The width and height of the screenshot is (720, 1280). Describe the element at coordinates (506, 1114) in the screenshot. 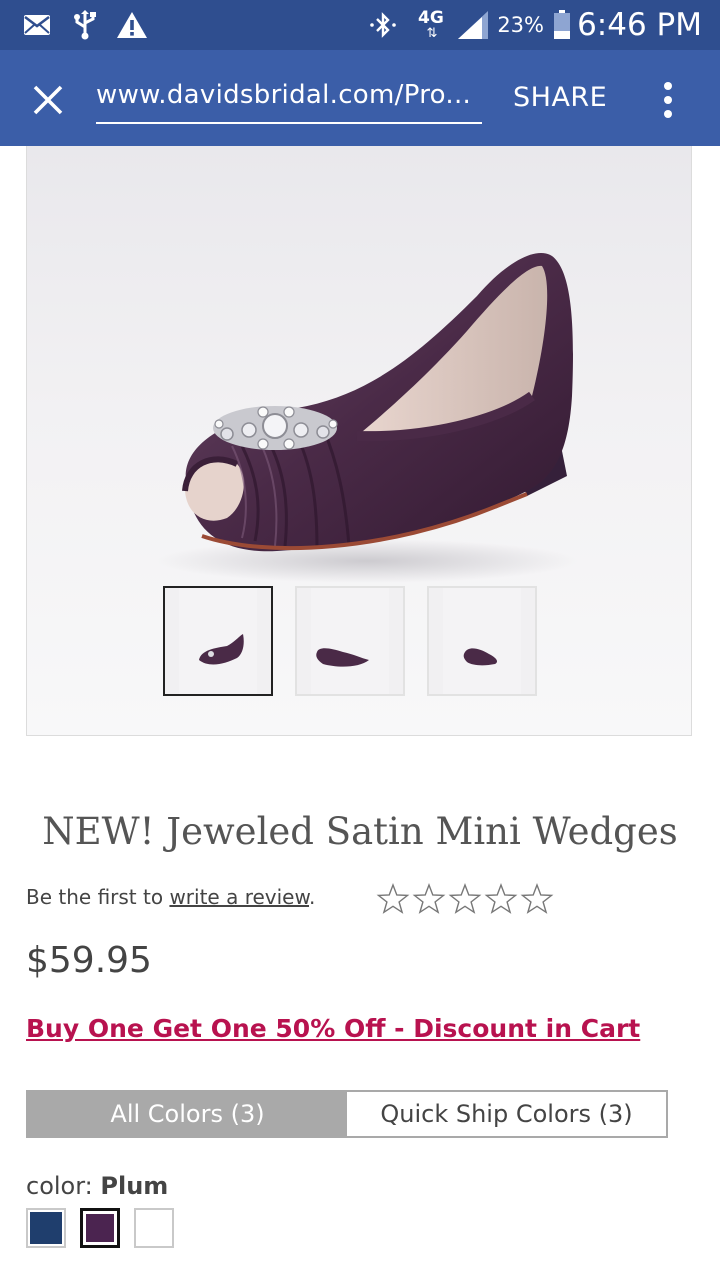

I see `tab-quick-ship-colors: Quick Ship Colors (3)` at that location.